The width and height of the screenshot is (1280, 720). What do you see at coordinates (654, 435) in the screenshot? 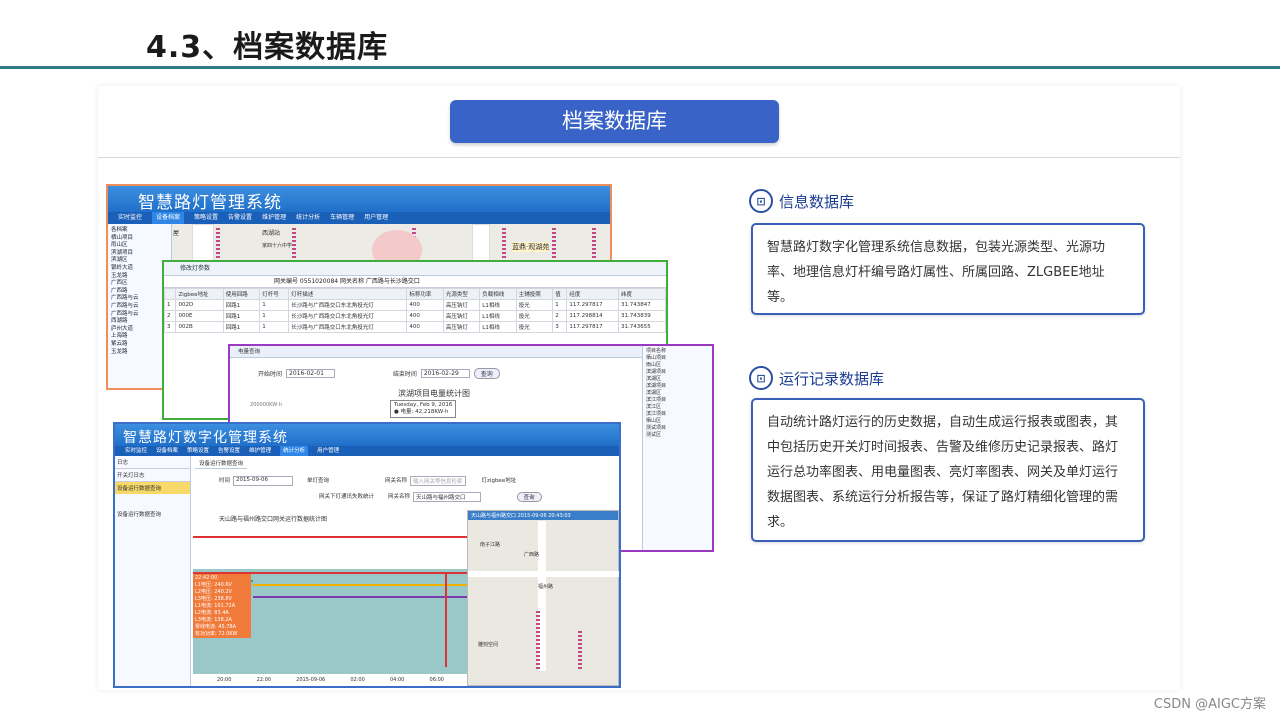
I see `tree-item: 测试区` at bounding box center [654, 435].